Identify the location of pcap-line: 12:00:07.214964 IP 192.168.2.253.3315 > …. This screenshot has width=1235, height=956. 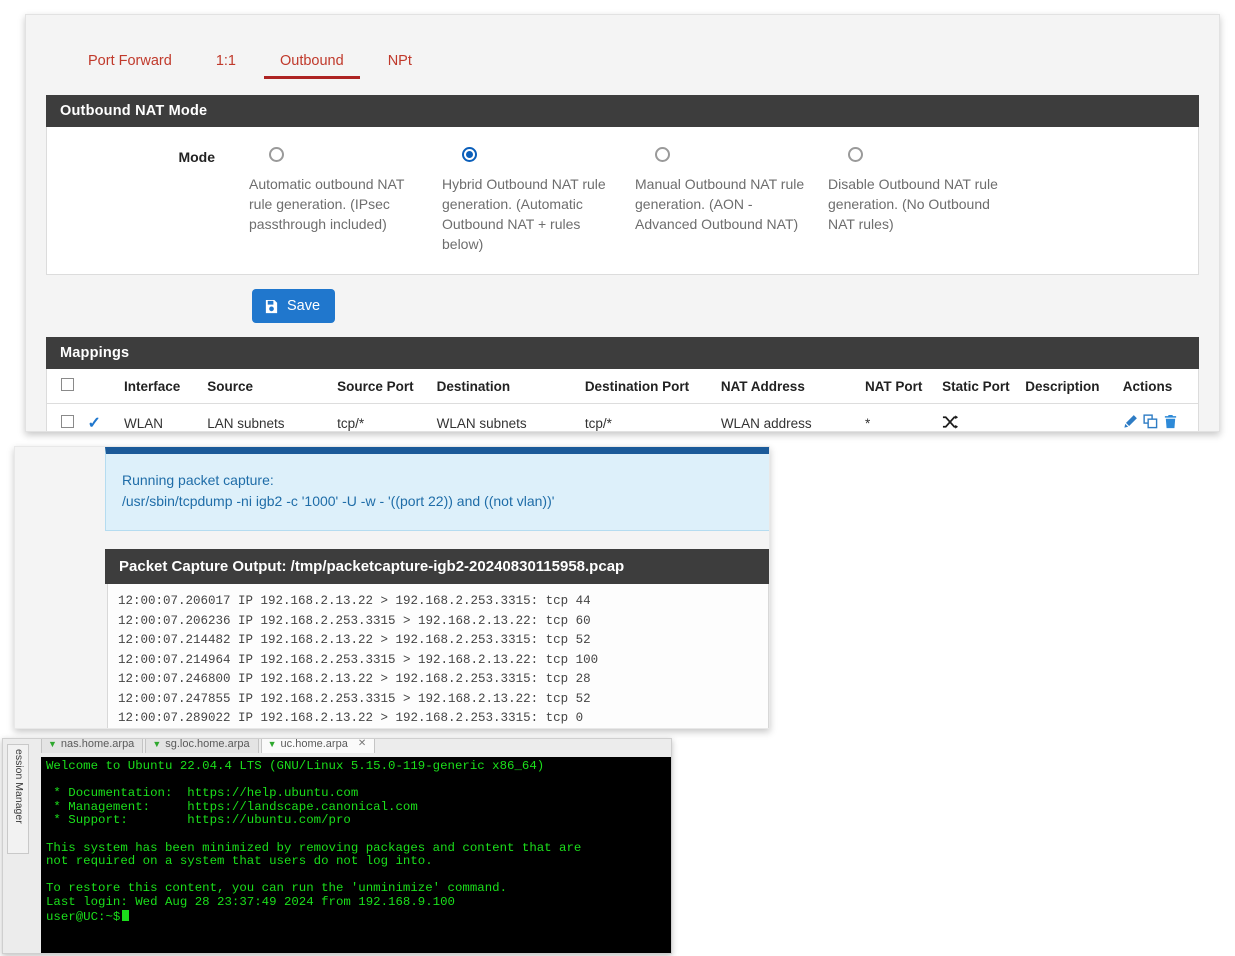
(358, 659).